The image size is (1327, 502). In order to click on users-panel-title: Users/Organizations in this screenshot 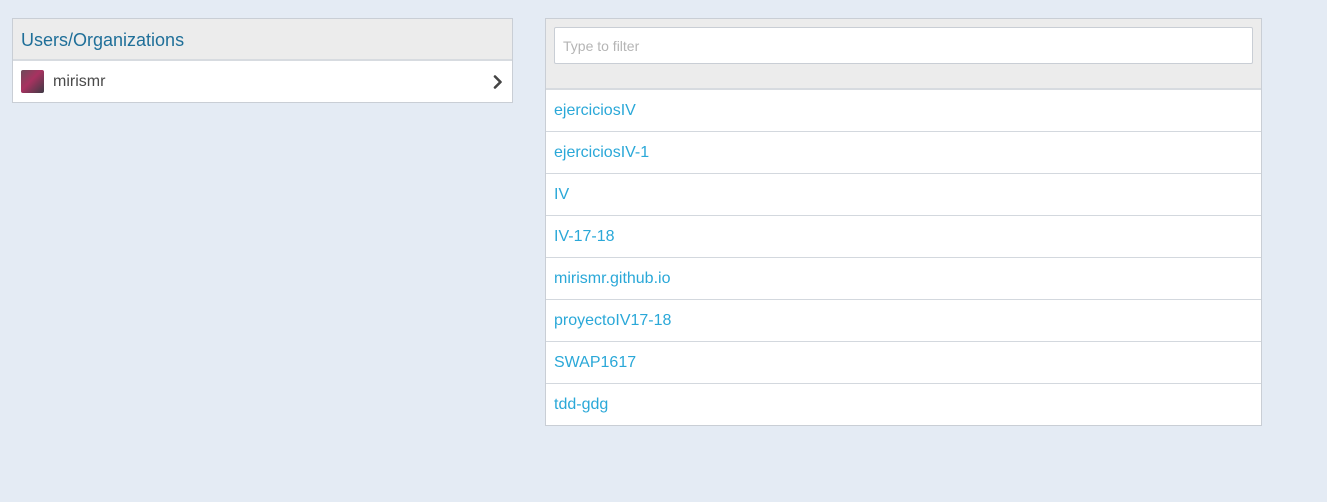, I will do `click(262, 40)`.